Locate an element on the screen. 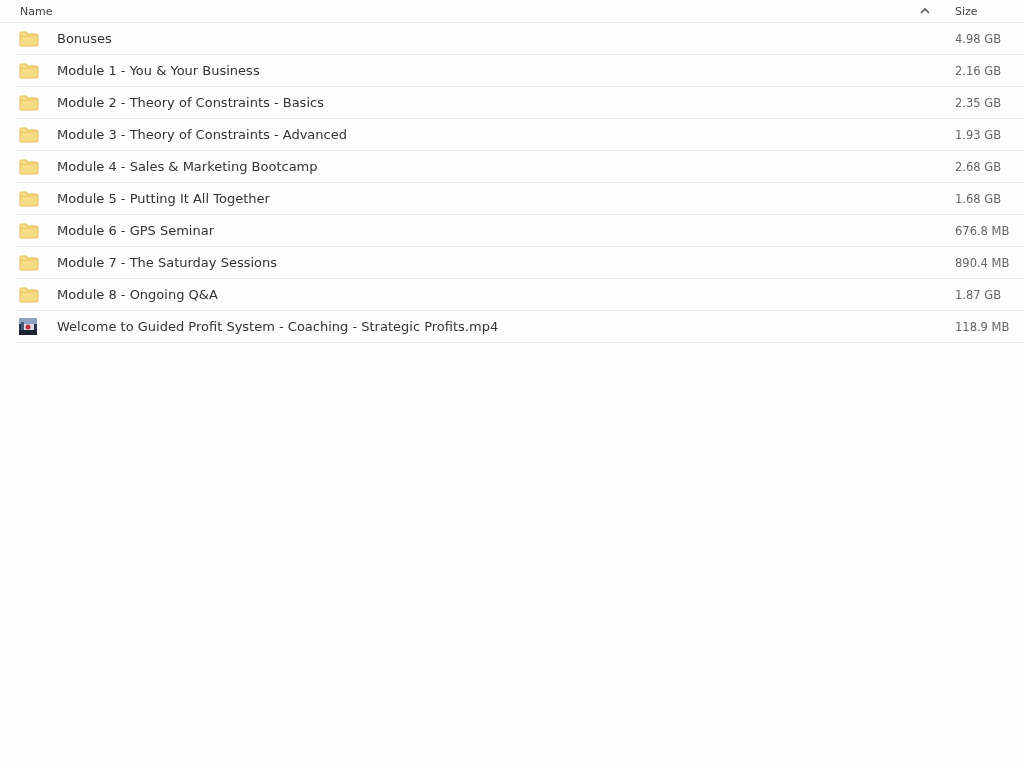 The height and width of the screenshot is (768, 1024). file-name: Module 5 - Putting It All Together is located at coordinates (506, 198).